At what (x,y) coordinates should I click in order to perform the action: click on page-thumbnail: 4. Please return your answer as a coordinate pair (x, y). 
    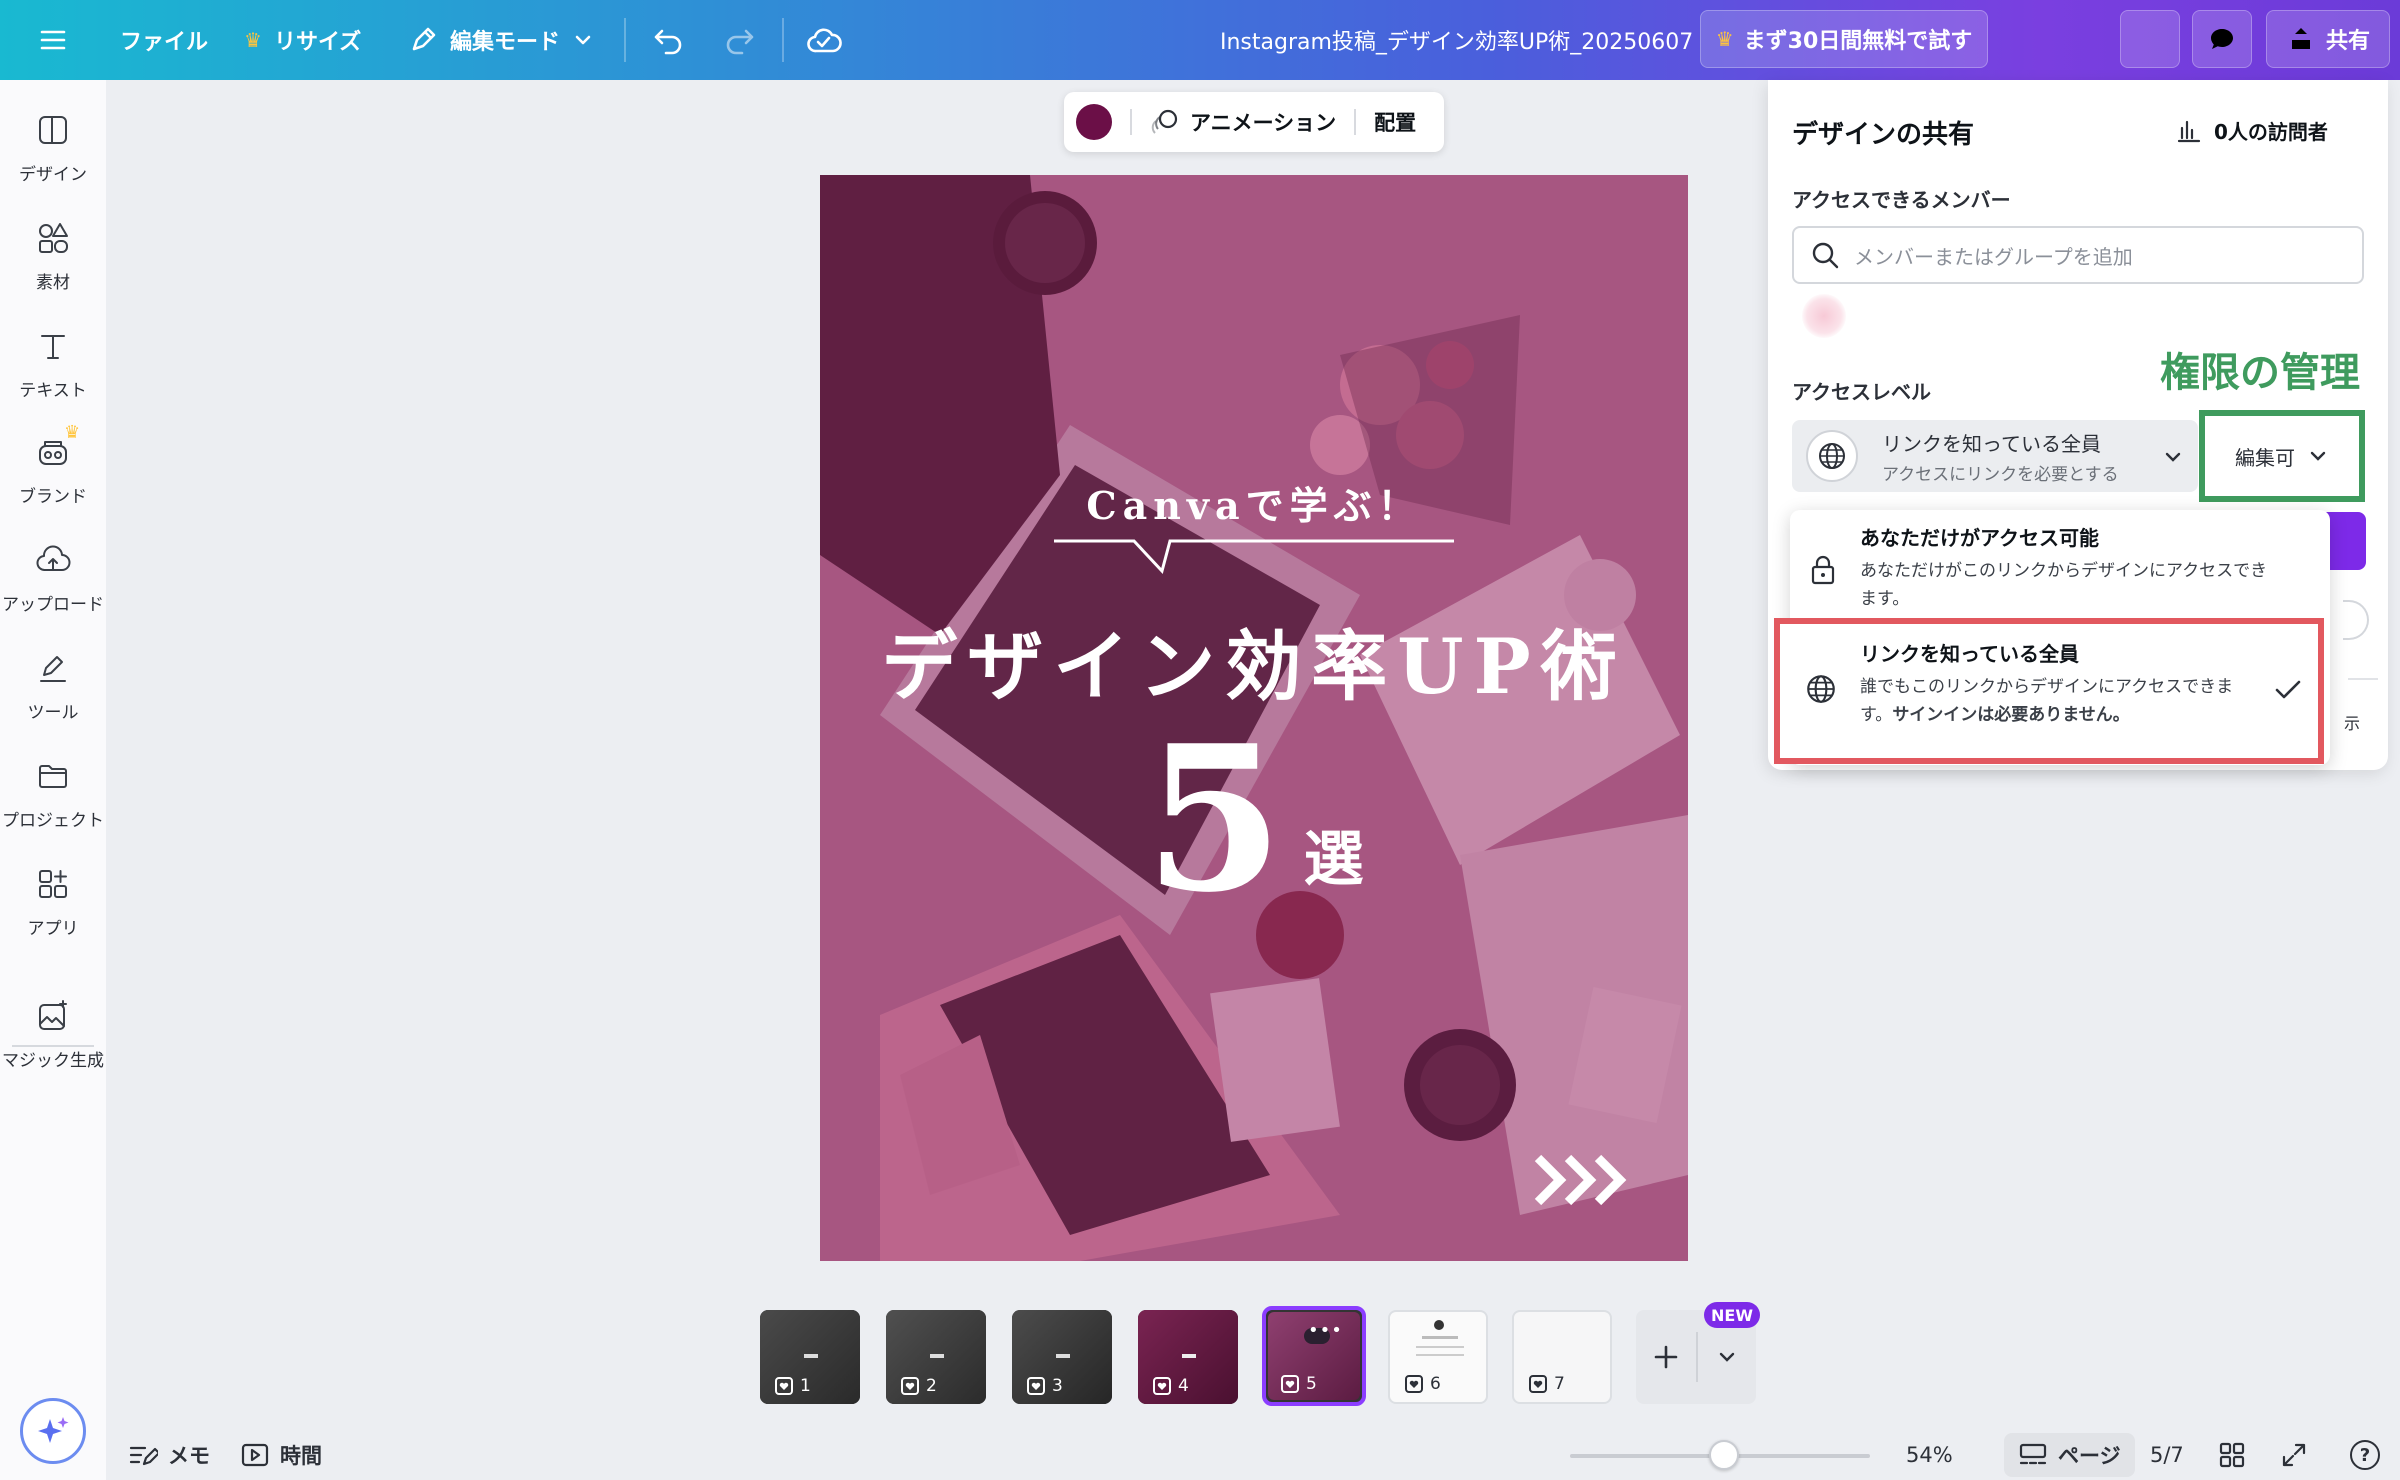
    Looking at the image, I should click on (1188, 1357).